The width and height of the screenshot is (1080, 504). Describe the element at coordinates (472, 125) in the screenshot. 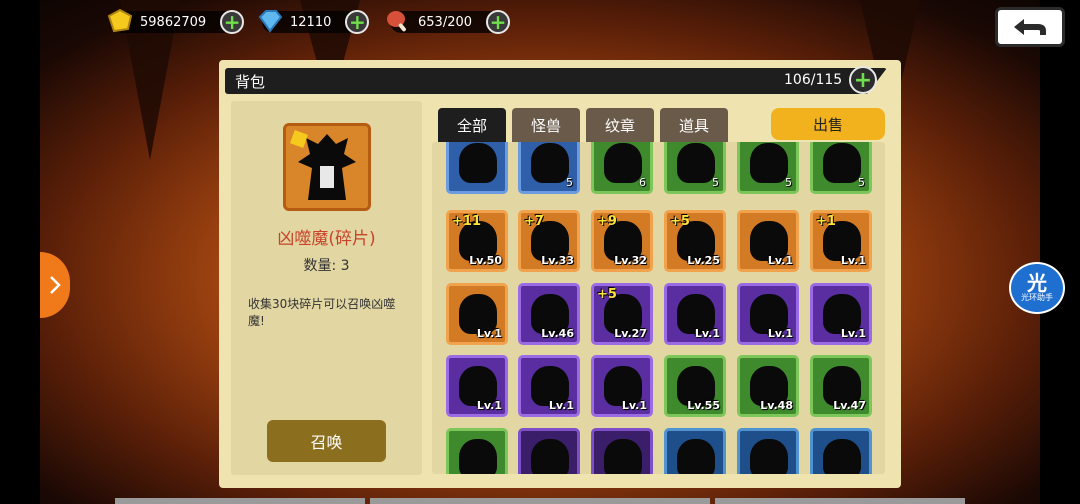

I see `tab-all: 全部` at that location.